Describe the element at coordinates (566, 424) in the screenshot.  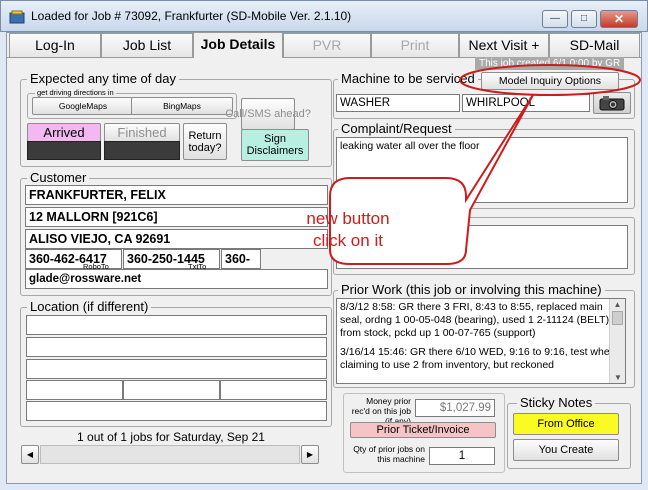
I see `from-office-button: From Office` at that location.